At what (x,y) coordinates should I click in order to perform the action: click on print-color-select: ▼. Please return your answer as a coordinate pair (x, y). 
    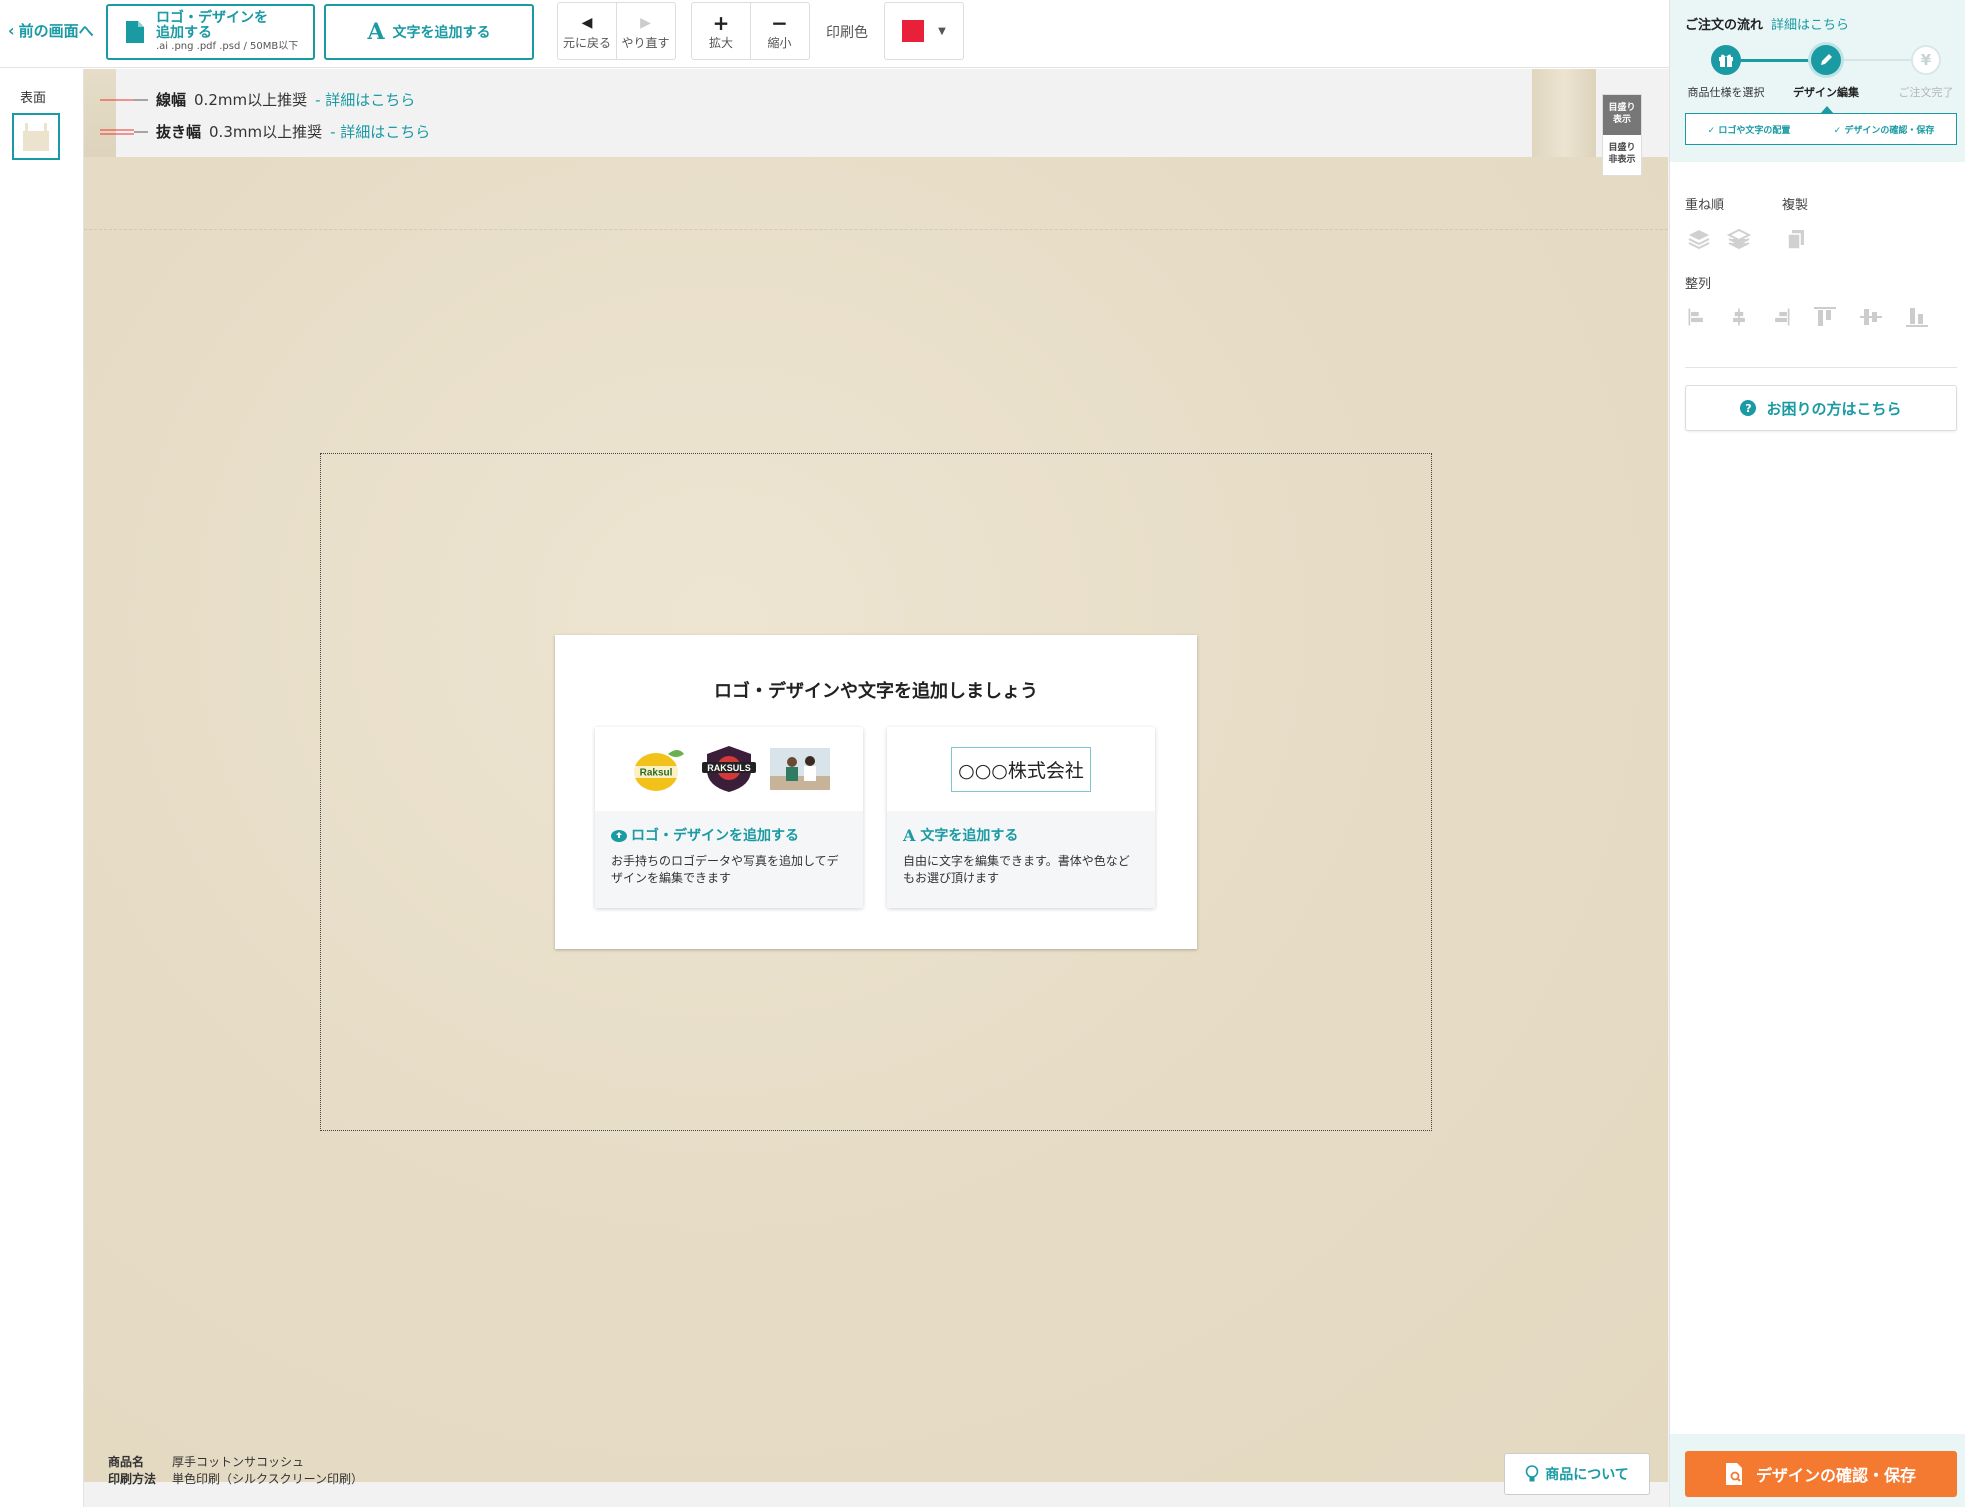
    Looking at the image, I should click on (924, 31).